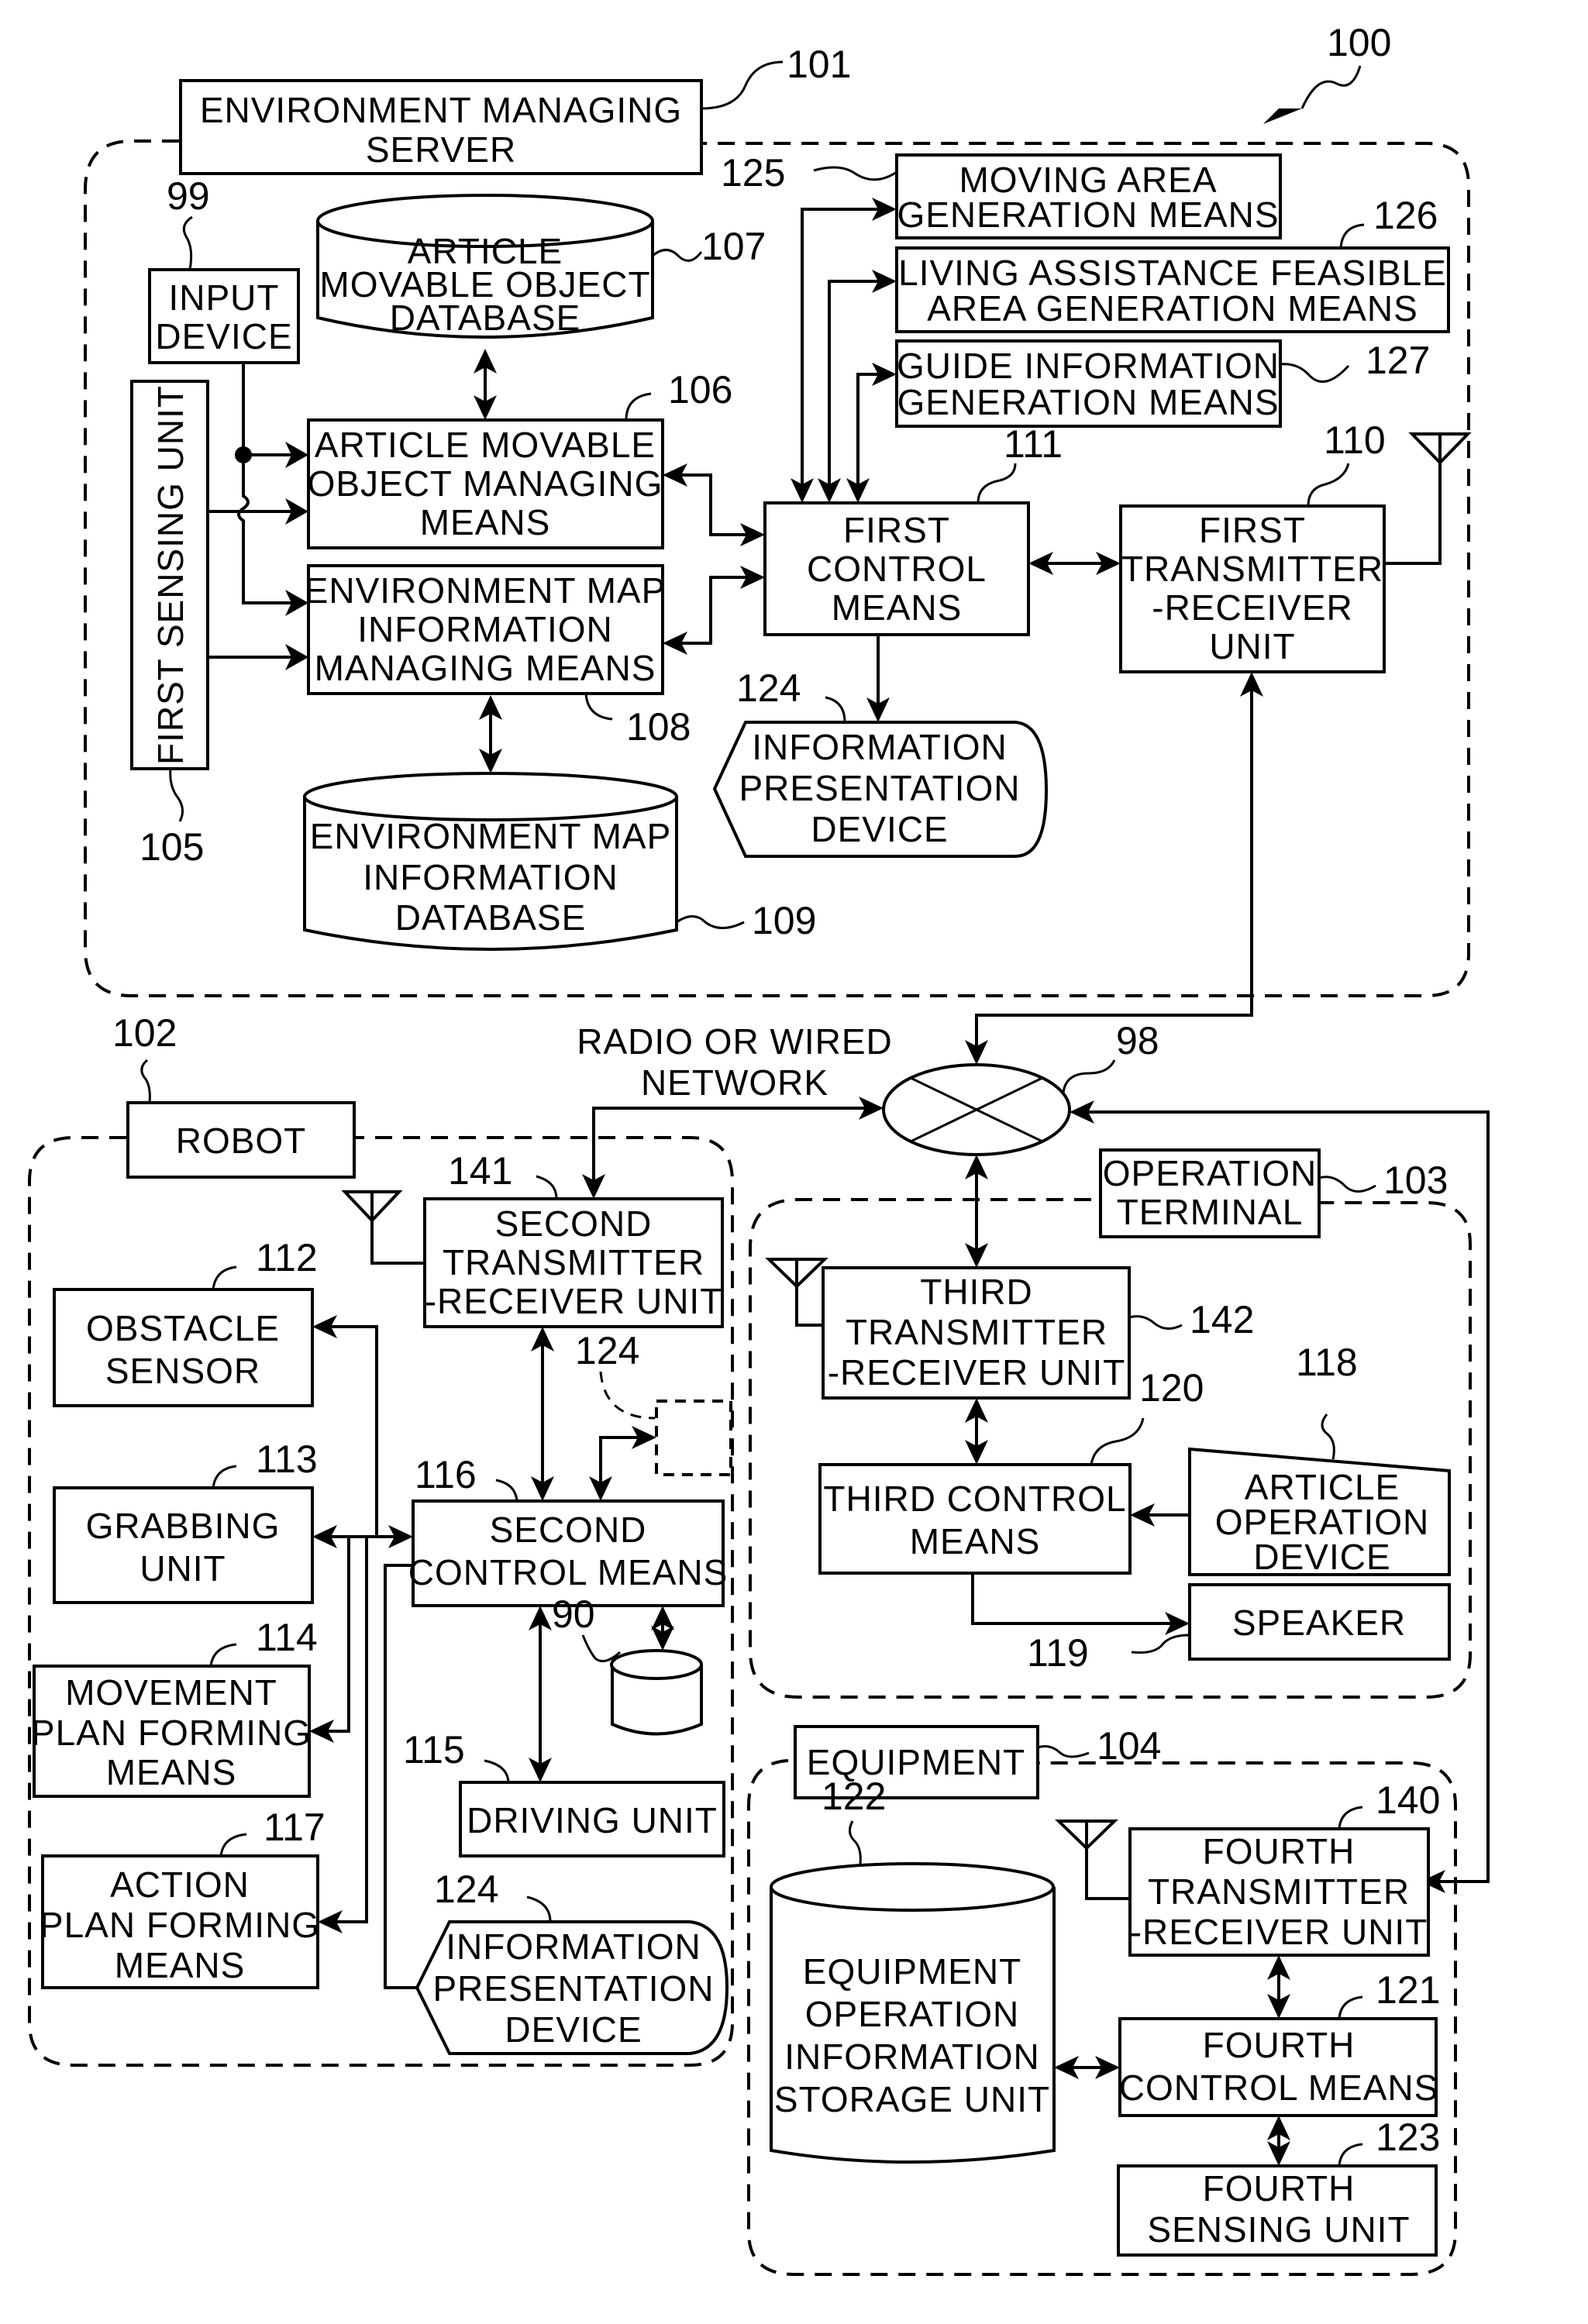 This screenshot has height=2324, width=1588. I want to click on leader-124-optional, so click(627, 1395).